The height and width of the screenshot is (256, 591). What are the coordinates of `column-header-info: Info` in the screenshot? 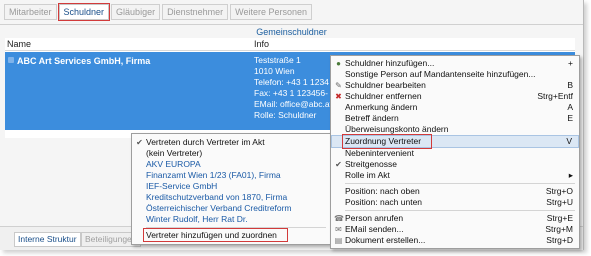 It's located at (261, 44).